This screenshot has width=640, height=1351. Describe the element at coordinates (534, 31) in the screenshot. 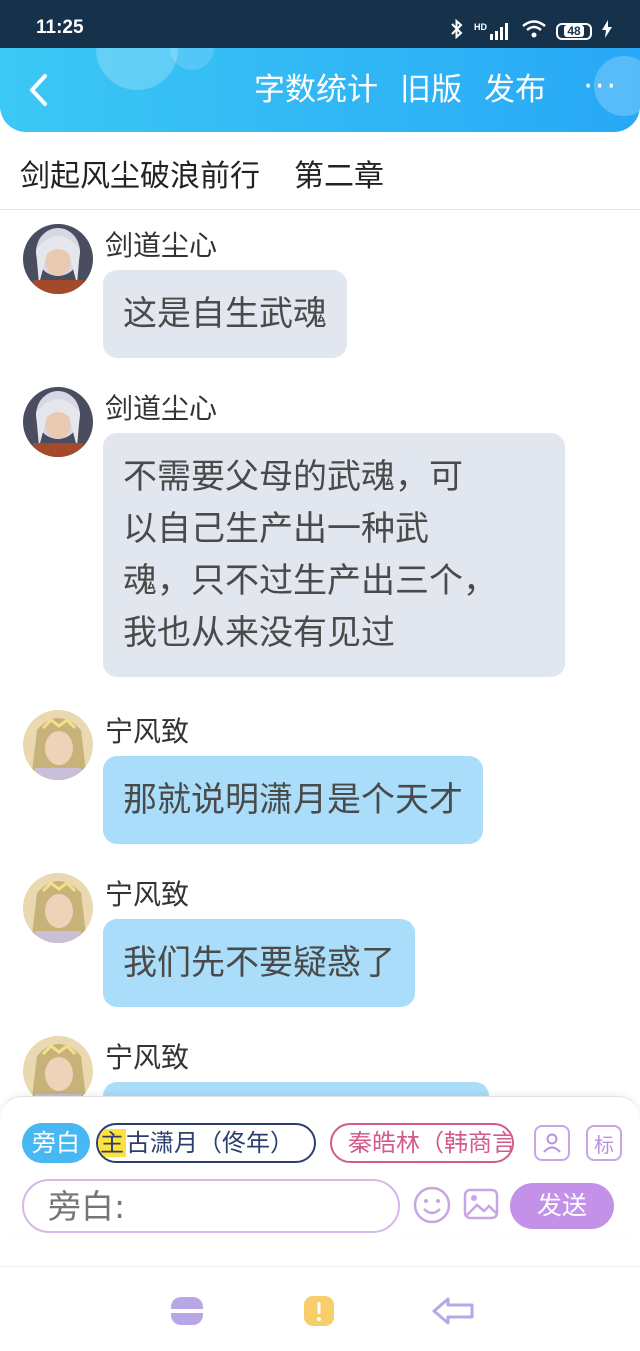

I see `wifi-icon` at that location.